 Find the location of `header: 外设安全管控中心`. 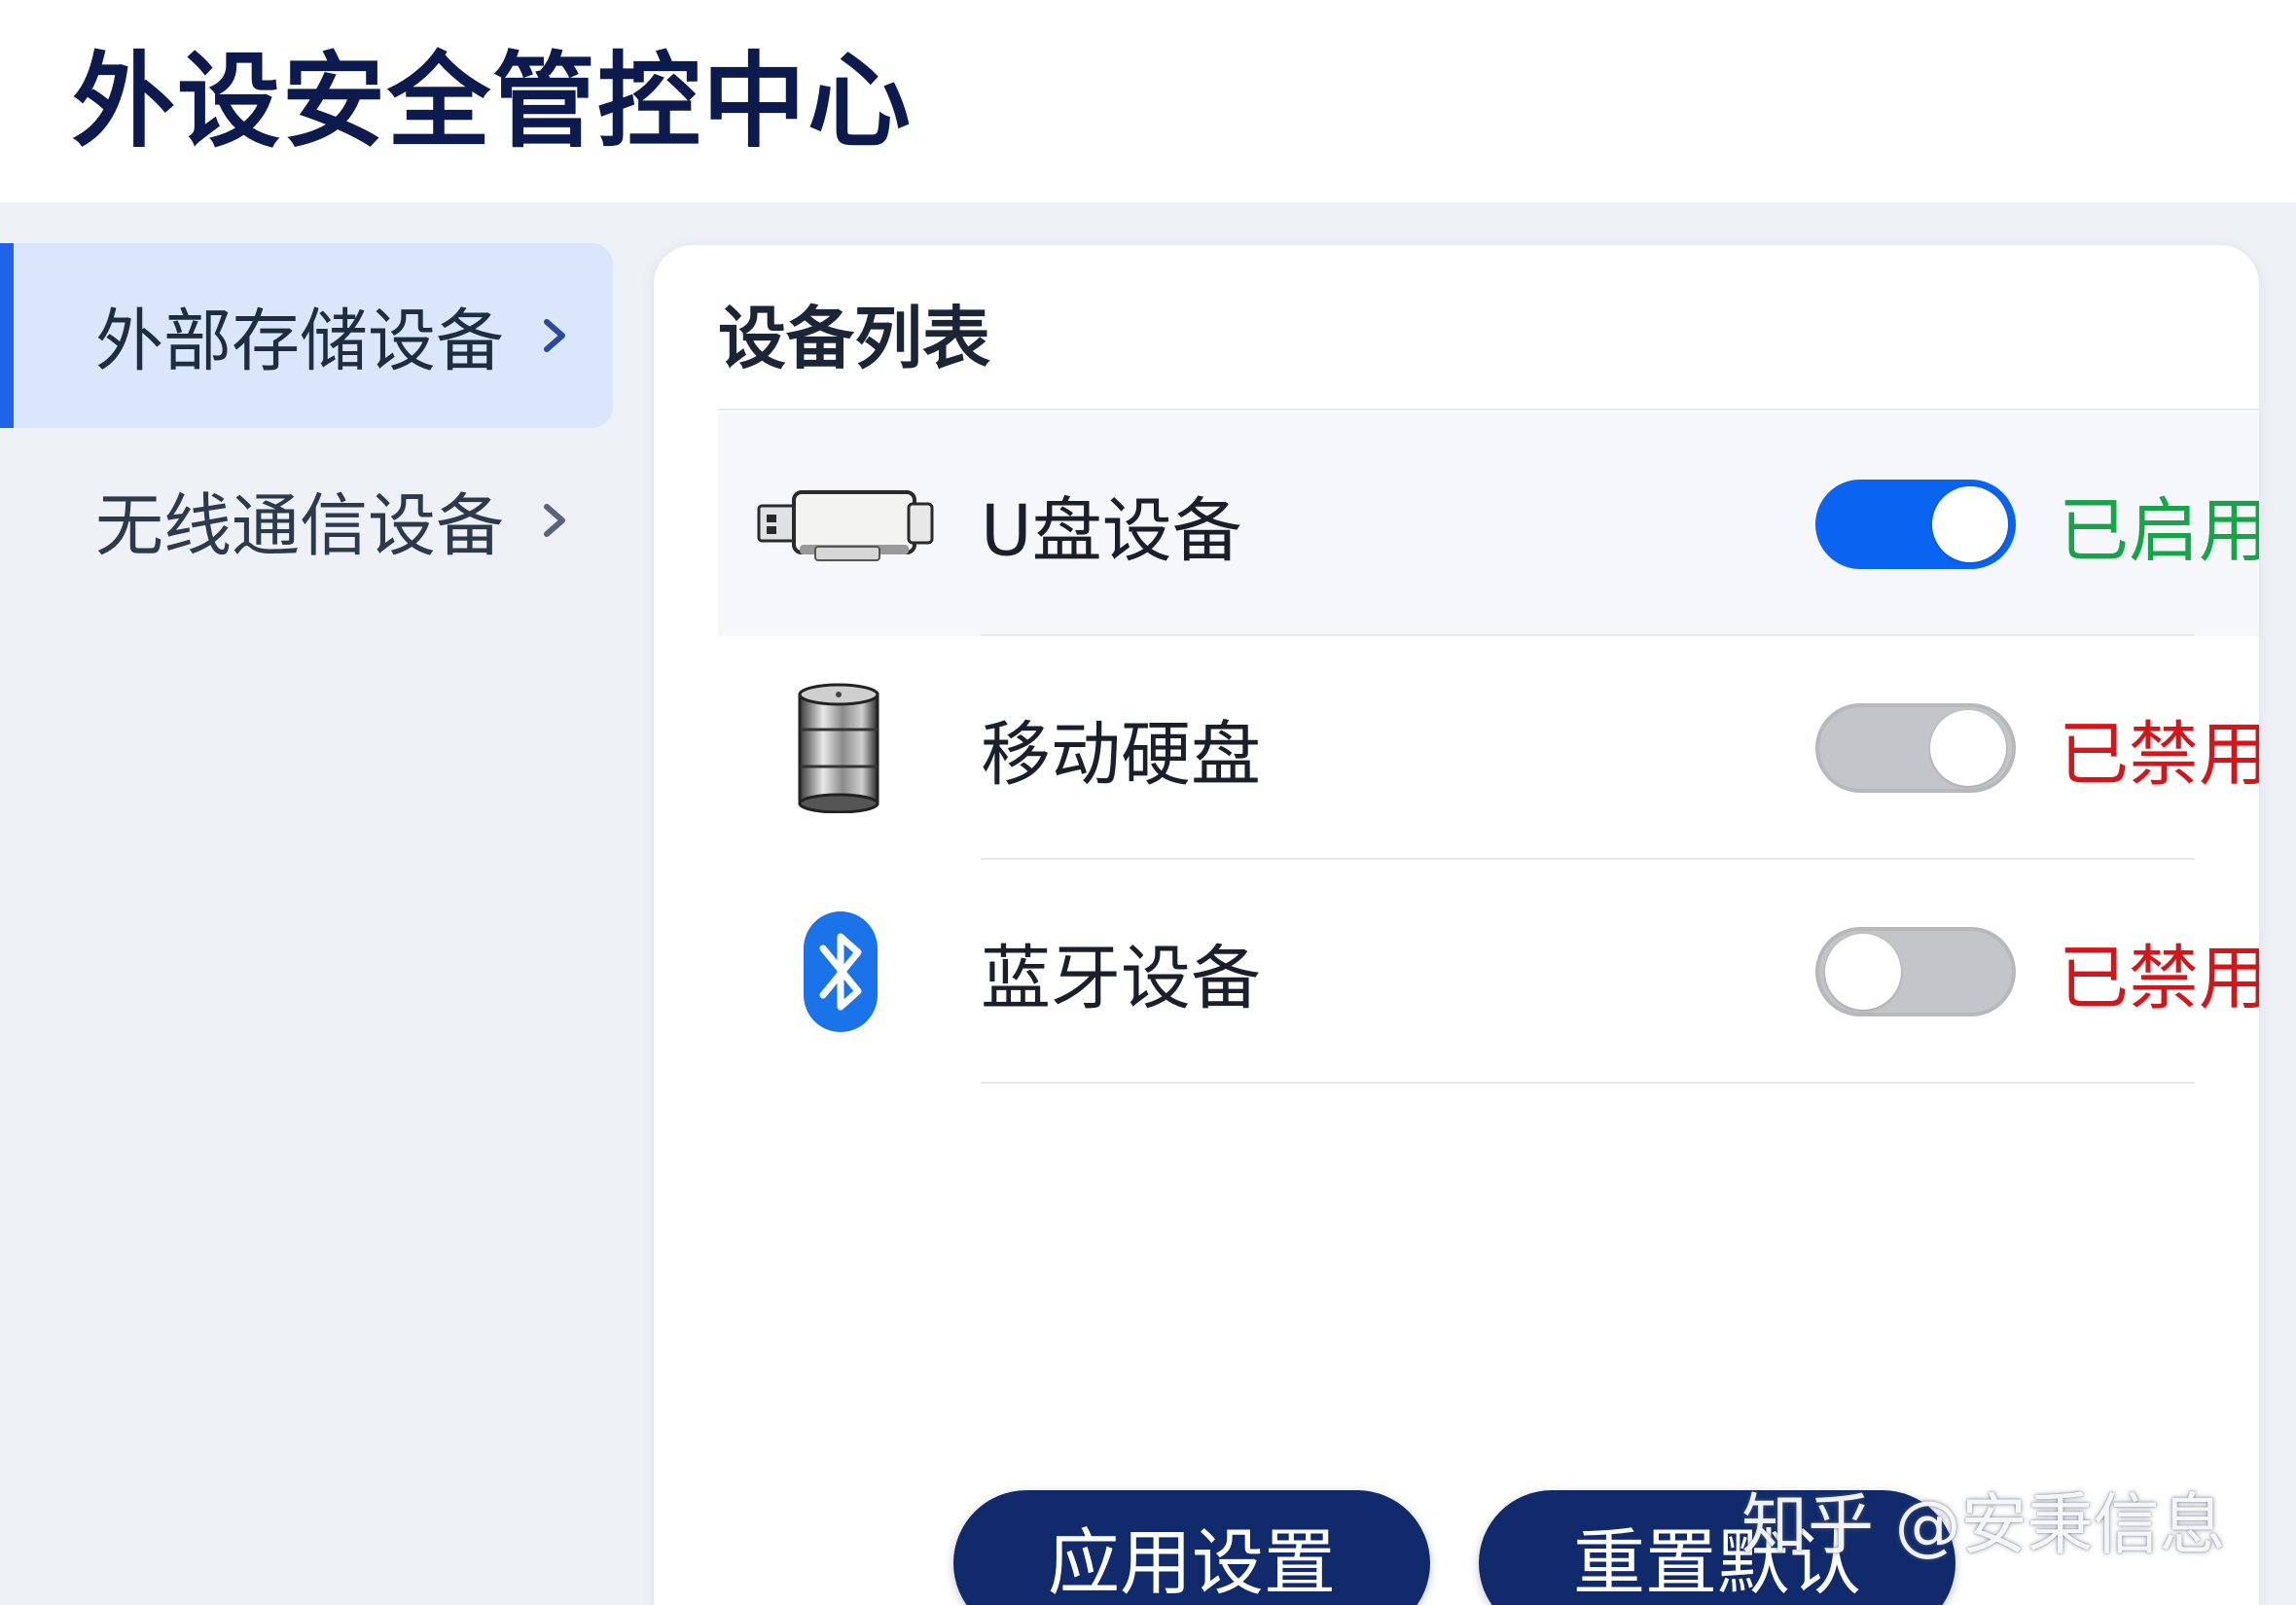

header: 外设安全管控中心 is located at coordinates (1148, 101).